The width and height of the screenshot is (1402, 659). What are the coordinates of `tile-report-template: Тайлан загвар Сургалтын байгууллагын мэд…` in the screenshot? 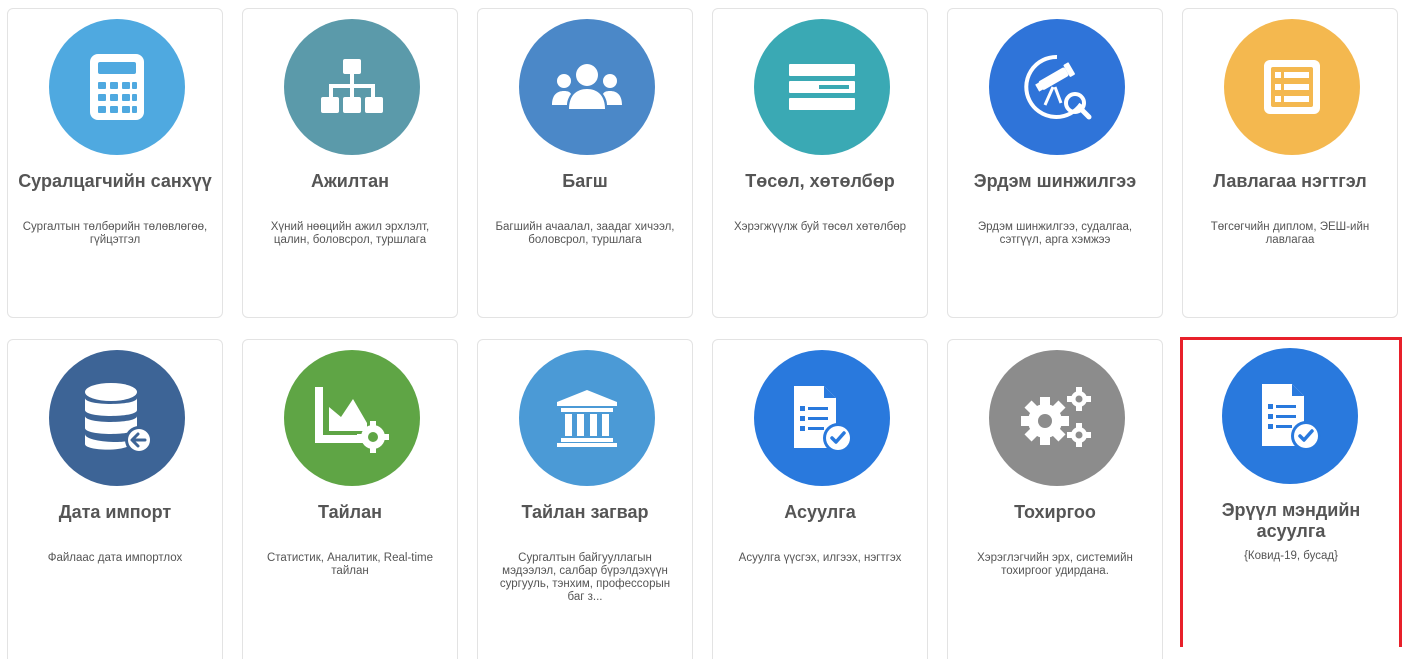 It's located at (585, 499).